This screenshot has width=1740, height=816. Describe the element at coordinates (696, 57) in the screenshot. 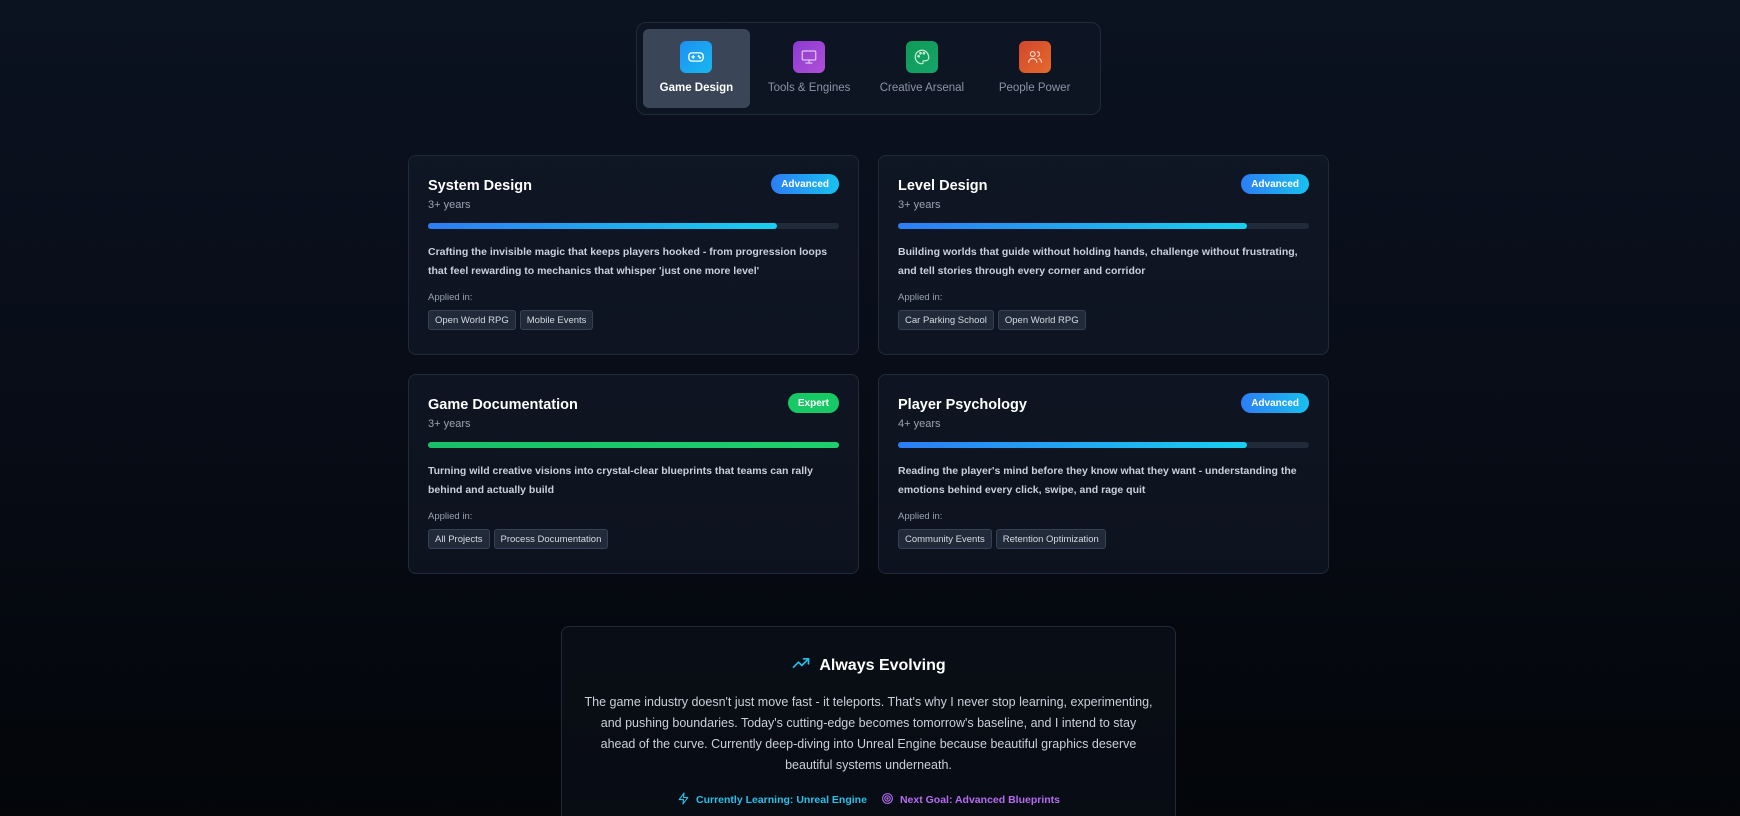

I see `gamepad-icon` at that location.